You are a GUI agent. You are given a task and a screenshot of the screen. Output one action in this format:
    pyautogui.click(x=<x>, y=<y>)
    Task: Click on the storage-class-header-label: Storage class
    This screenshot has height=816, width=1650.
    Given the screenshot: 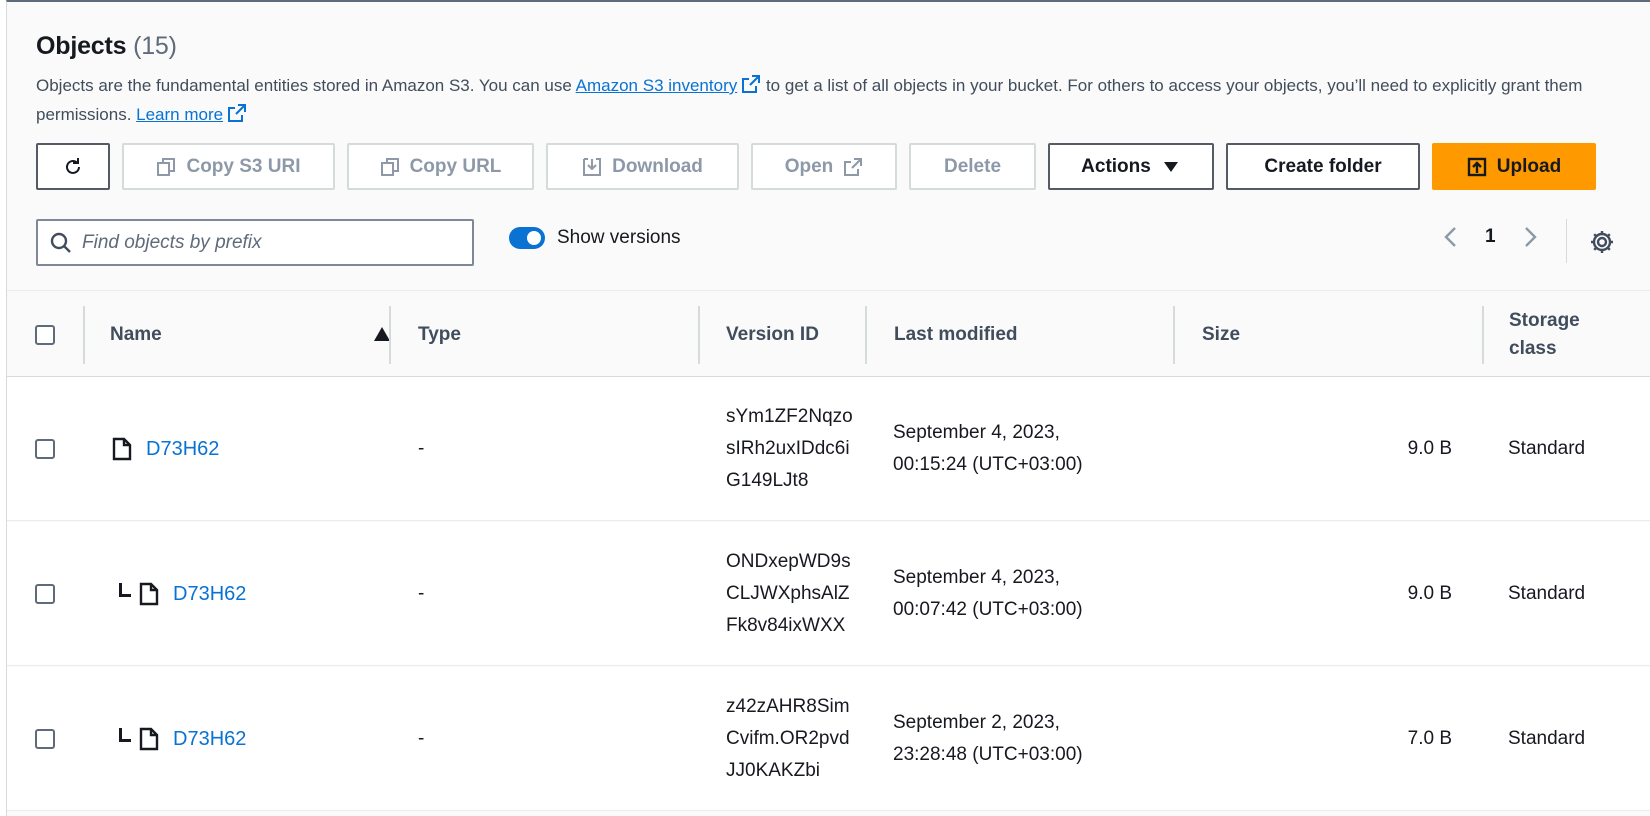 What is the action you would take?
    pyautogui.click(x=1544, y=334)
    